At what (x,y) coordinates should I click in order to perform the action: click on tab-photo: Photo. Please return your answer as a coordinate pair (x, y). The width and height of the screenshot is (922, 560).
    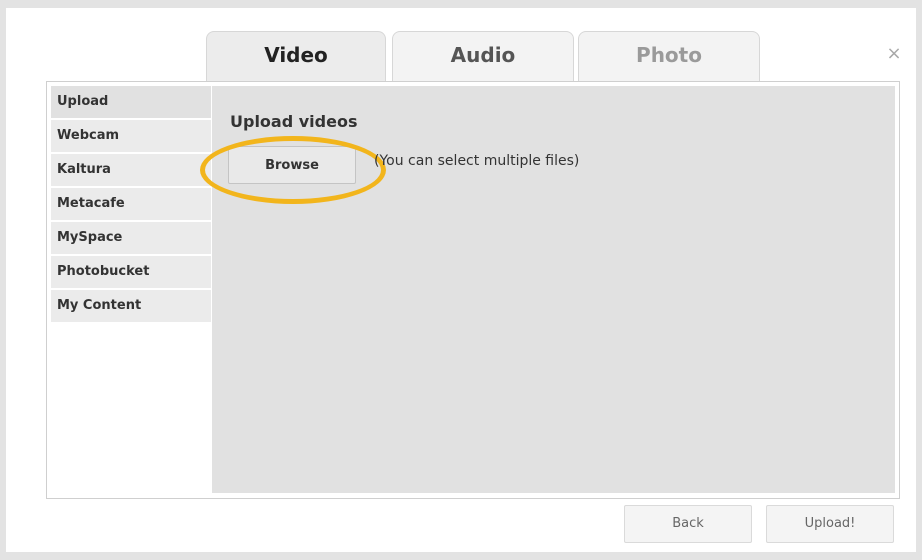
    Looking at the image, I should click on (669, 57).